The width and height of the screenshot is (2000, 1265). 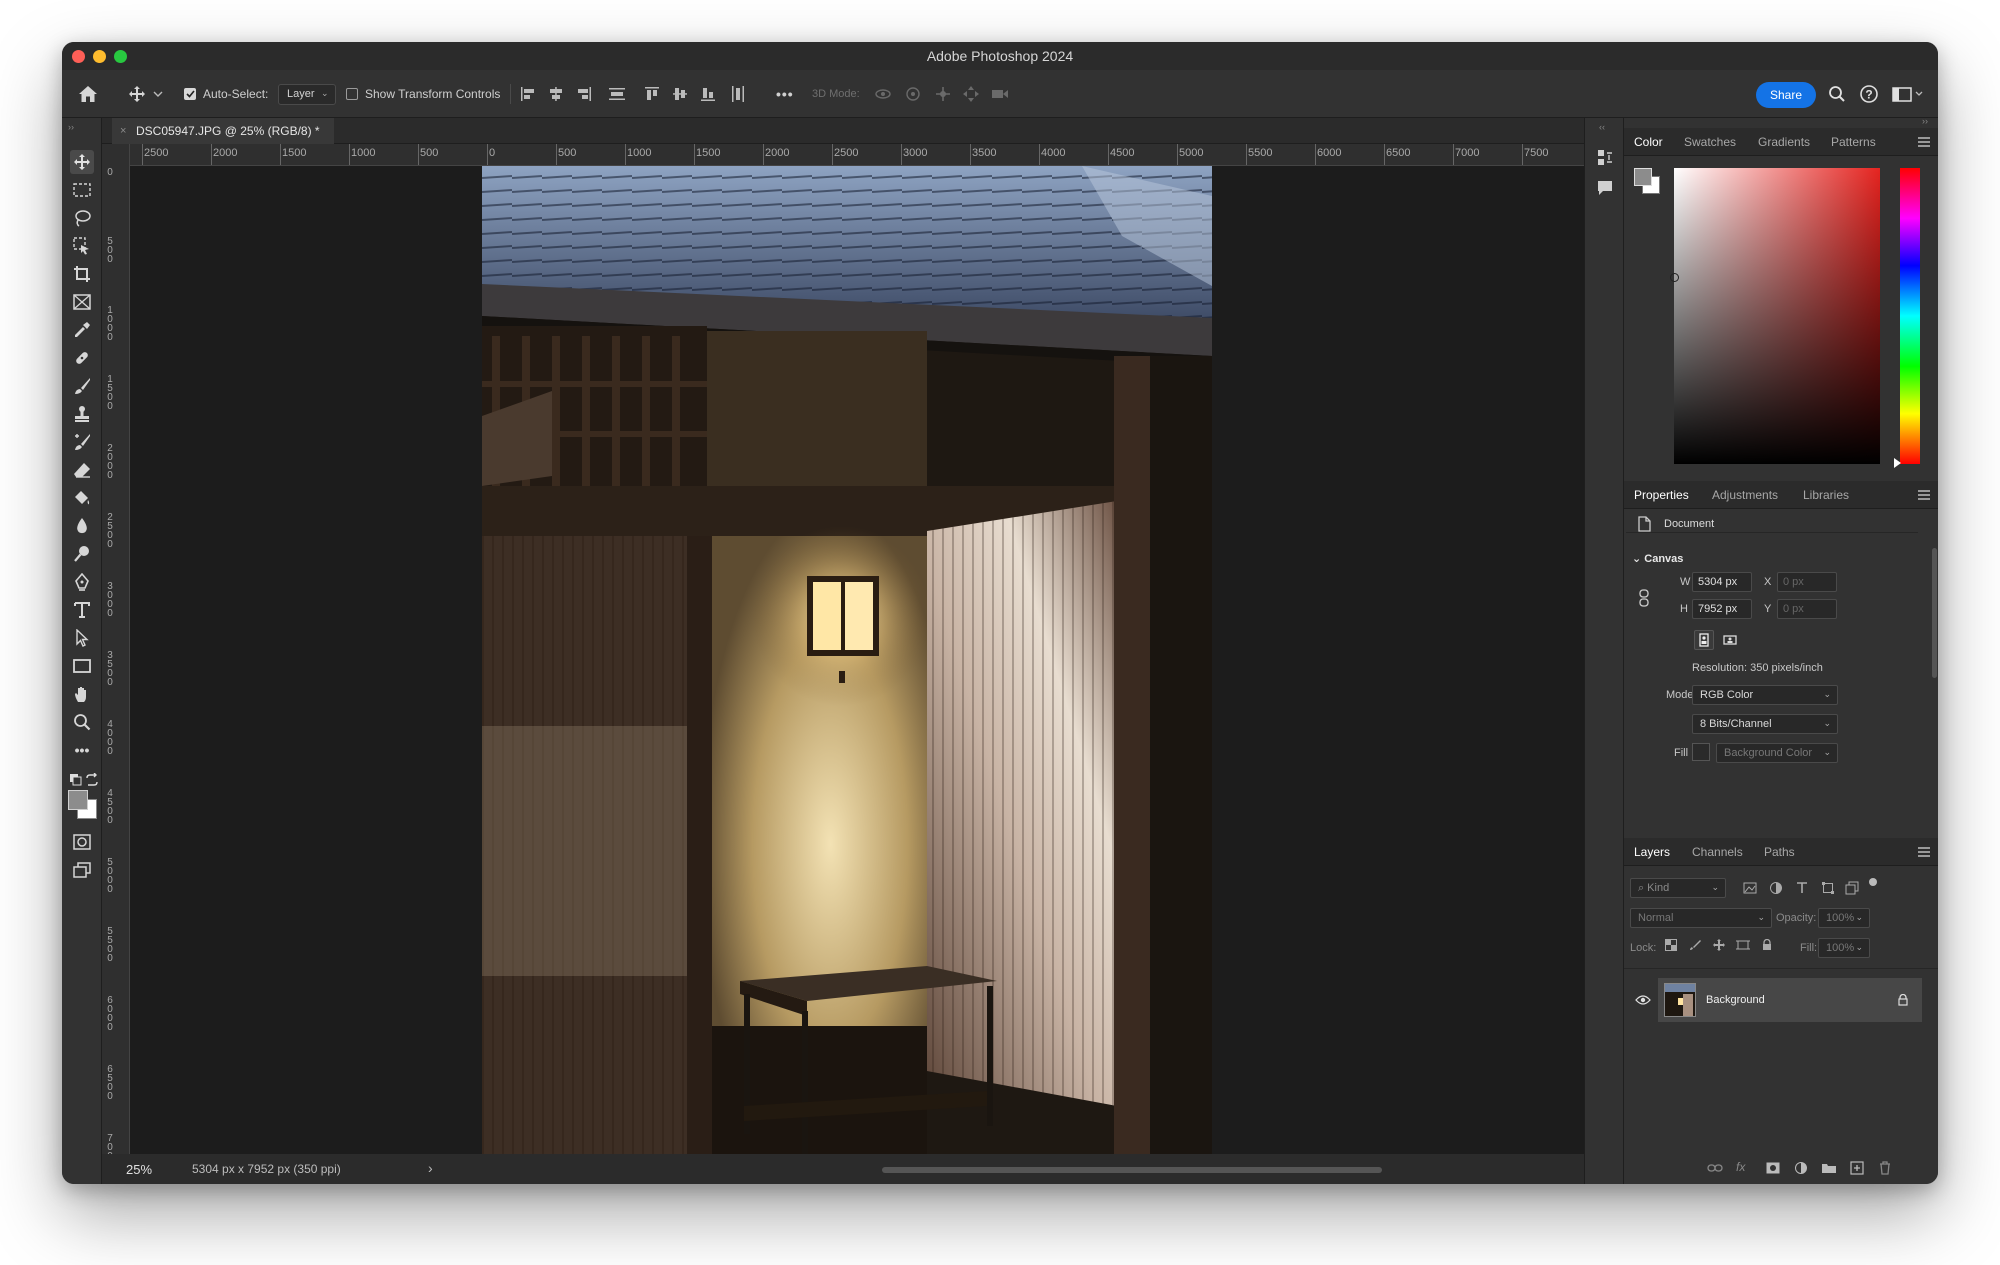 What do you see at coordinates (1715, 1168) in the screenshot?
I see `link-layers-icon` at bounding box center [1715, 1168].